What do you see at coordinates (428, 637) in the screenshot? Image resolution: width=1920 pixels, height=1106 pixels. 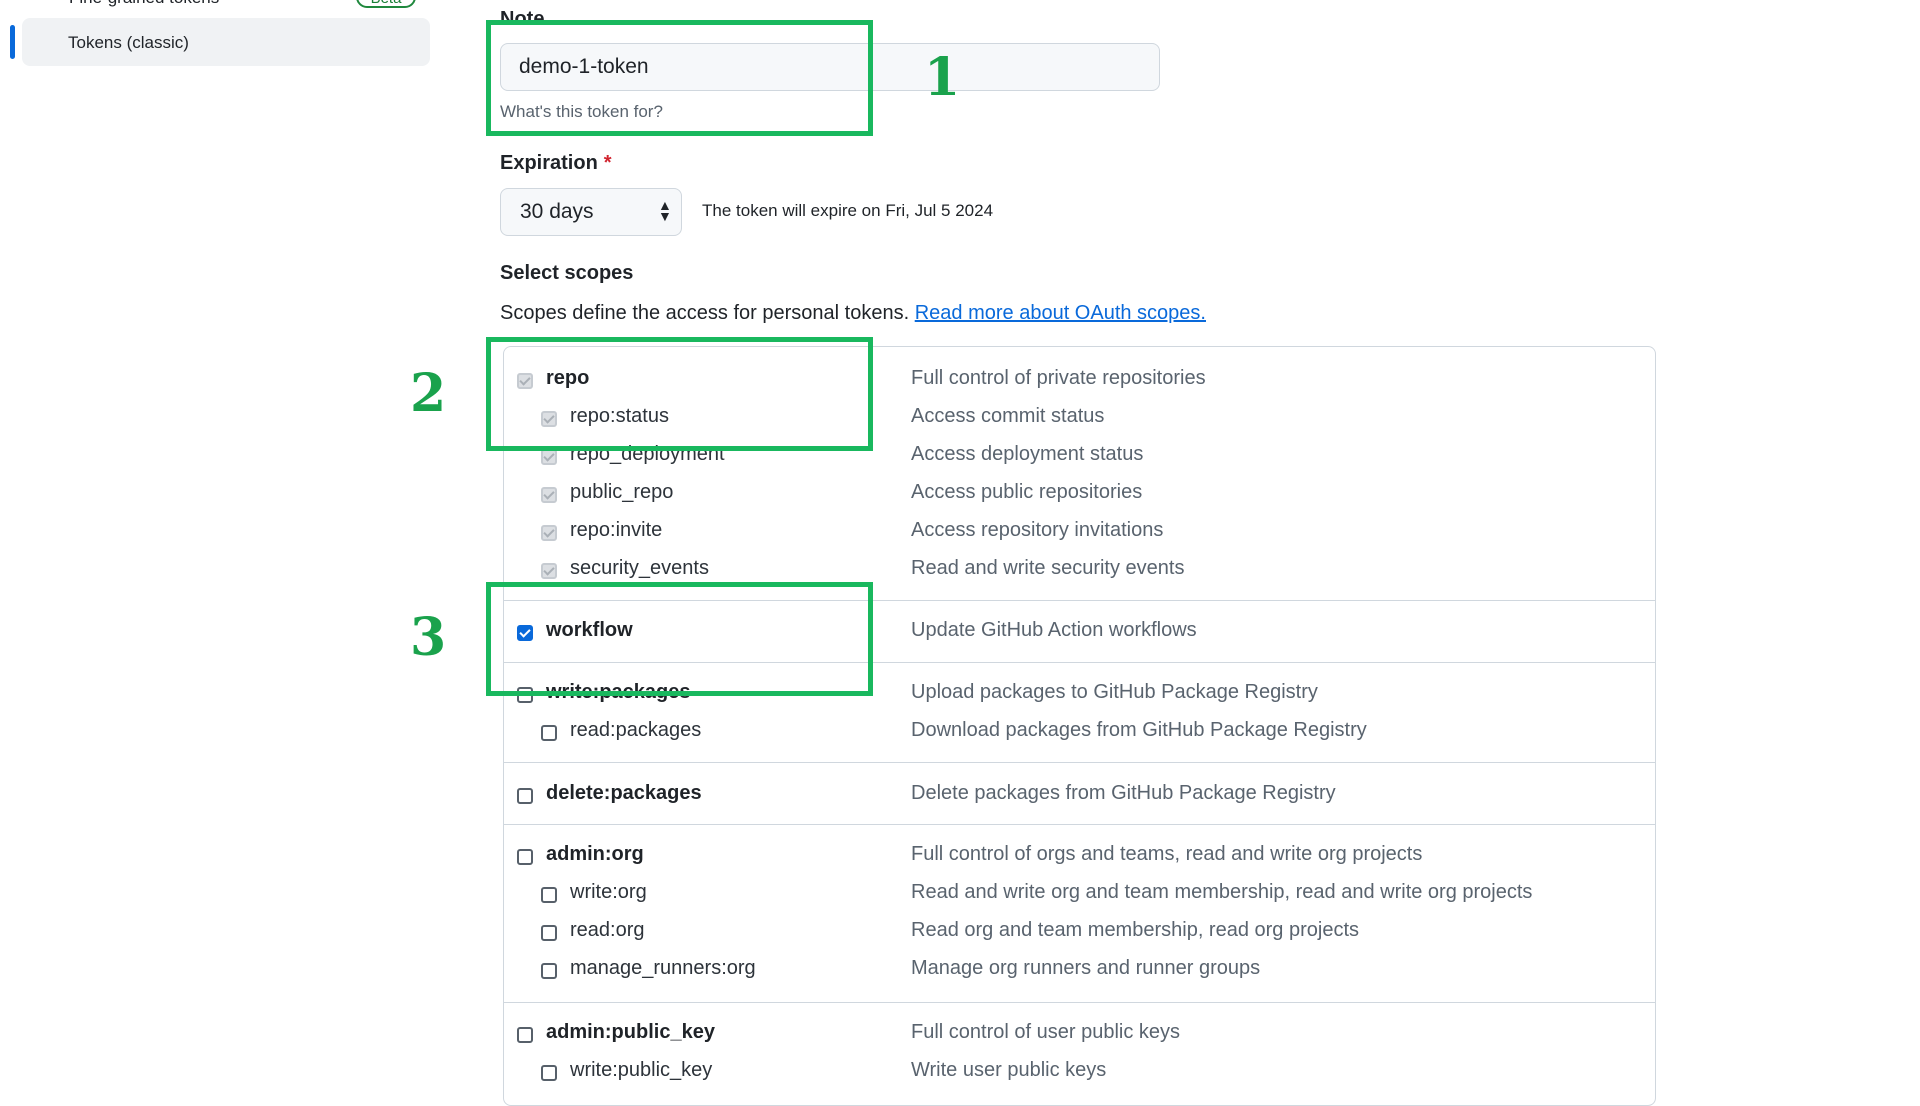 I see `annotation-marker-3: 3` at bounding box center [428, 637].